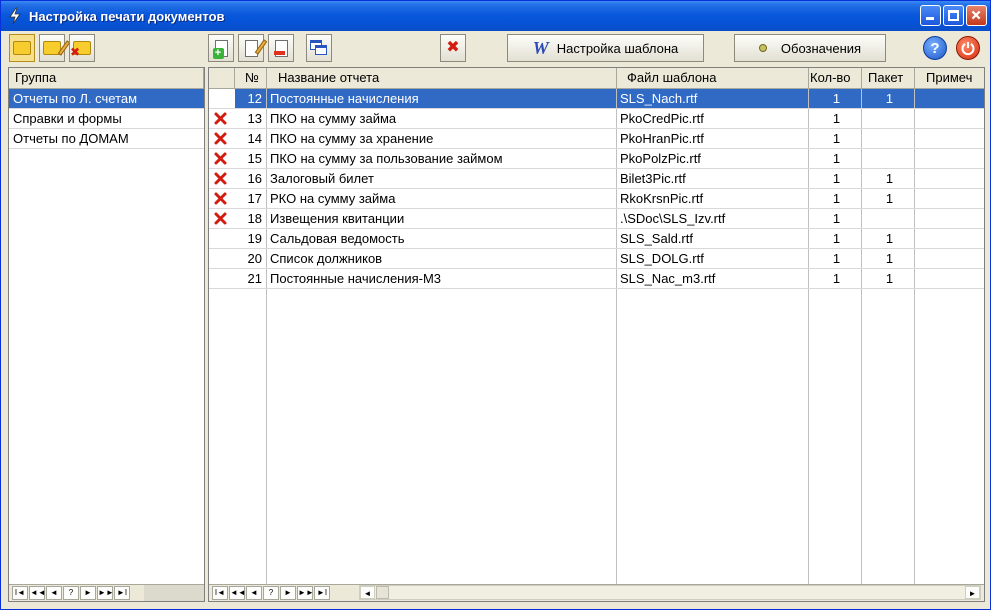 This screenshot has width=991, height=610. What do you see at coordinates (670, 592) in the screenshot?
I see `horizontal-scrollbar: ◄ ►` at bounding box center [670, 592].